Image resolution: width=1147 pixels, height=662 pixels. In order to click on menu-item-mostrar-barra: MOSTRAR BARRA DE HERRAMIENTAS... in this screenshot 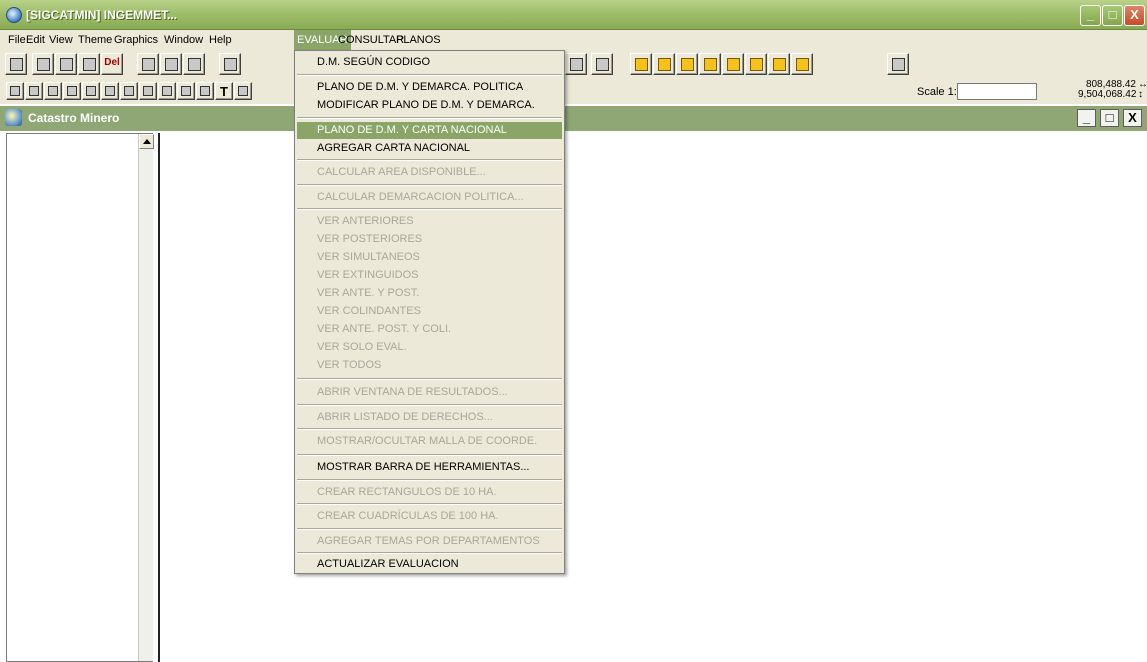, I will do `click(429, 467)`.